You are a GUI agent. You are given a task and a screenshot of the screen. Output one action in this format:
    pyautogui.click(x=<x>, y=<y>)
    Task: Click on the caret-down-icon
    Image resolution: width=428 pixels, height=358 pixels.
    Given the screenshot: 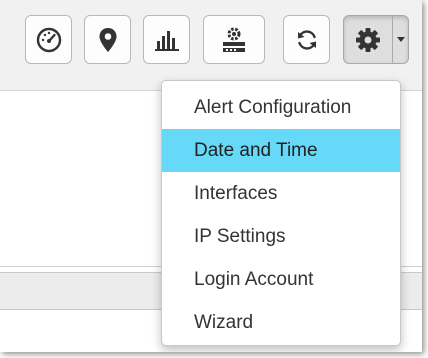 What is the action you would take?
    pyautogui.click(x=400, y=39)
    